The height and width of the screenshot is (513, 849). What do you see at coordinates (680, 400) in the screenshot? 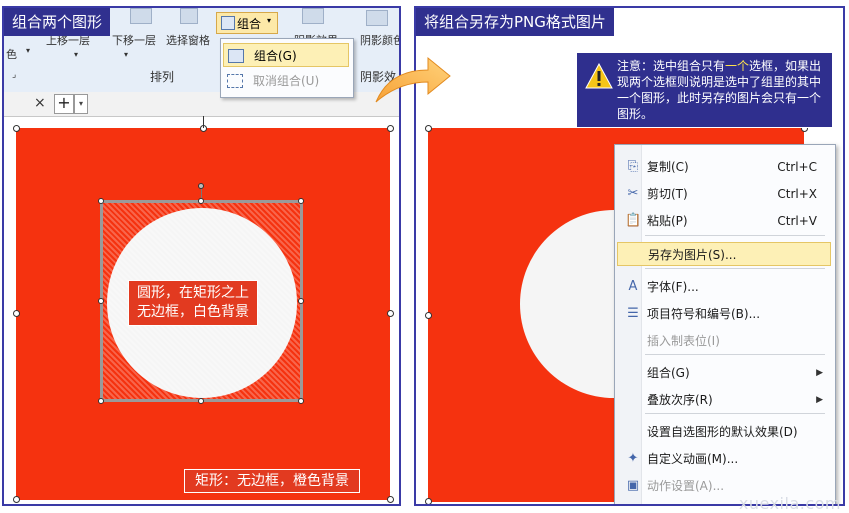
I see `context-menu-item-label: 叠放次序(R)` at bounding box center [680, 400].